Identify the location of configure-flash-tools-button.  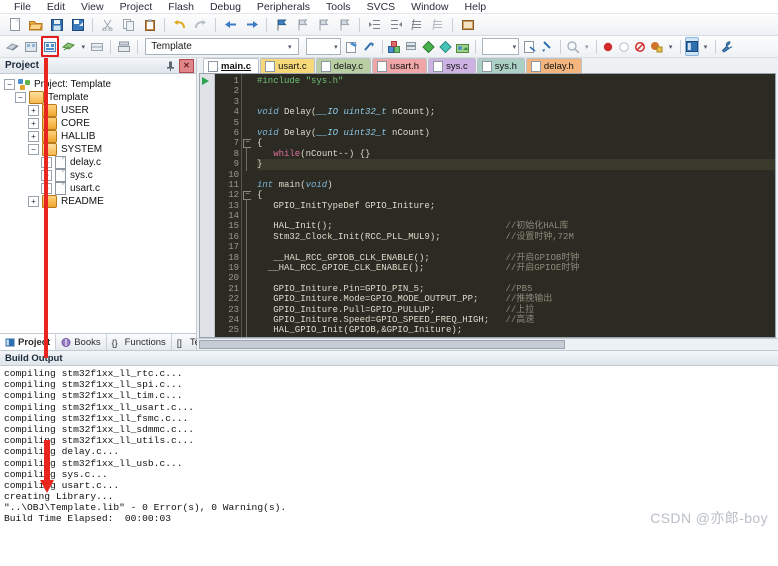
(462, 46).